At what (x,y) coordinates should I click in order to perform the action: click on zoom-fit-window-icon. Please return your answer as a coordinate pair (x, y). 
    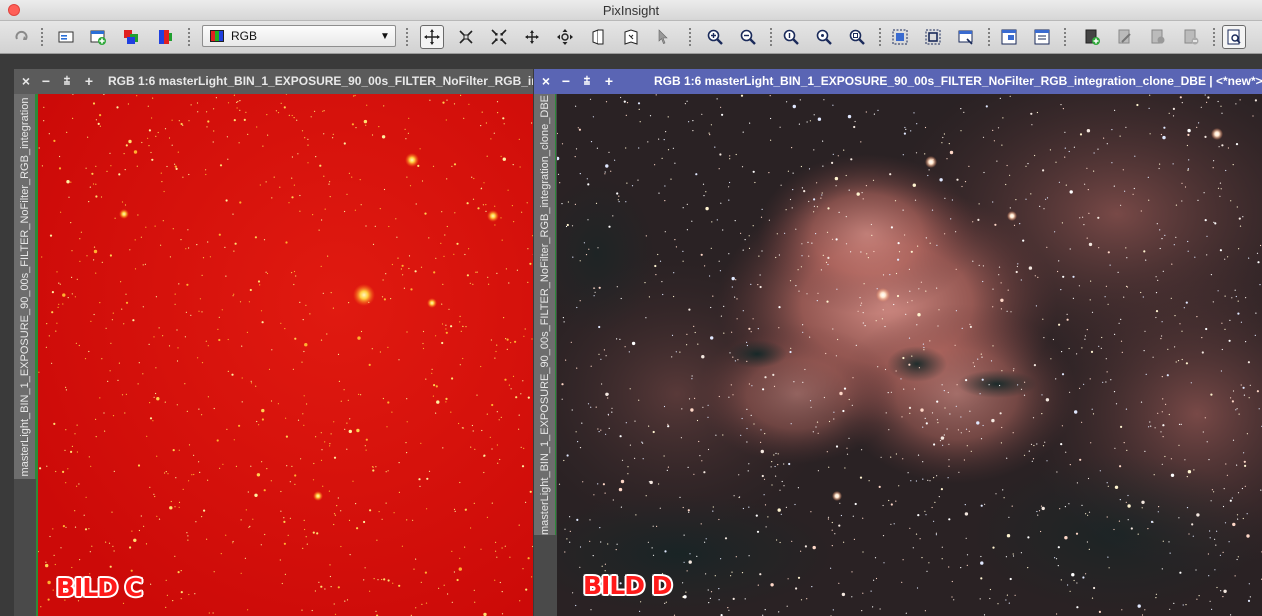
    Looking at the image, I should click on (857, 37).